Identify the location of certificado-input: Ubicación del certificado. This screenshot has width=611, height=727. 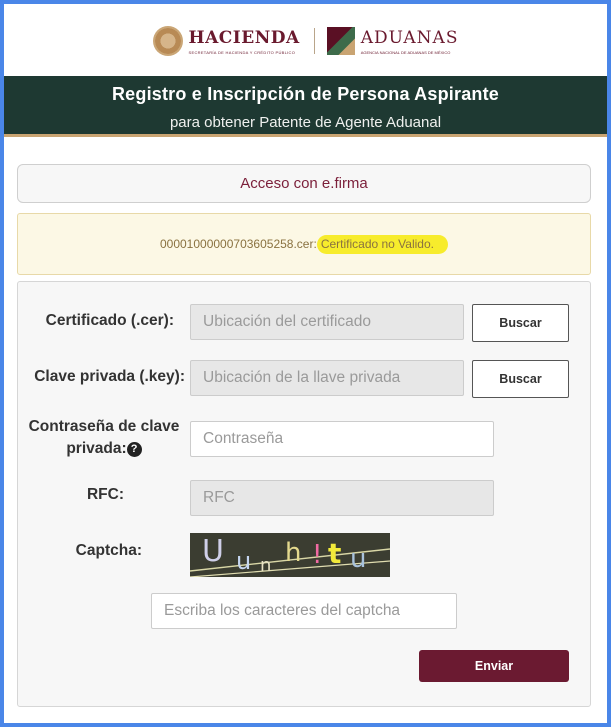
(327, 322).